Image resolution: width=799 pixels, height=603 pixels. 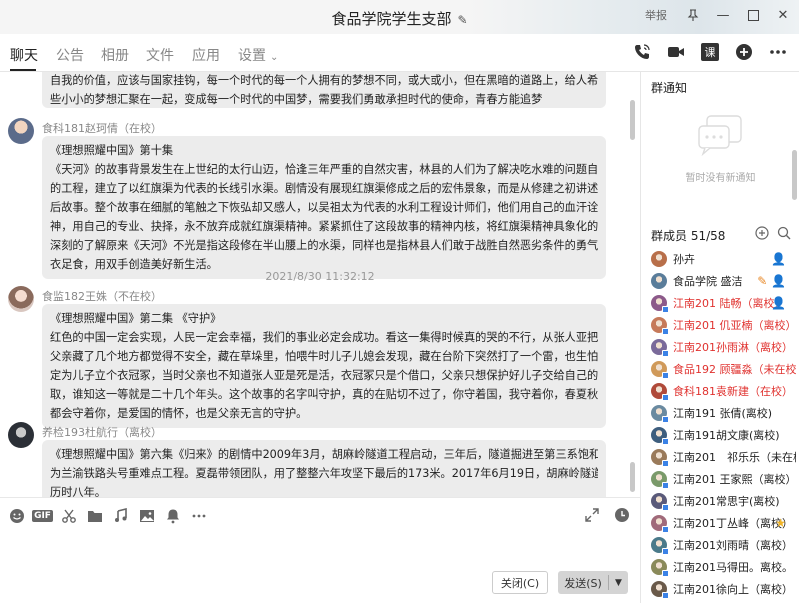 I want to click on member-item: 江南201孙雨淋（离校）, so click(x=723, y=347).